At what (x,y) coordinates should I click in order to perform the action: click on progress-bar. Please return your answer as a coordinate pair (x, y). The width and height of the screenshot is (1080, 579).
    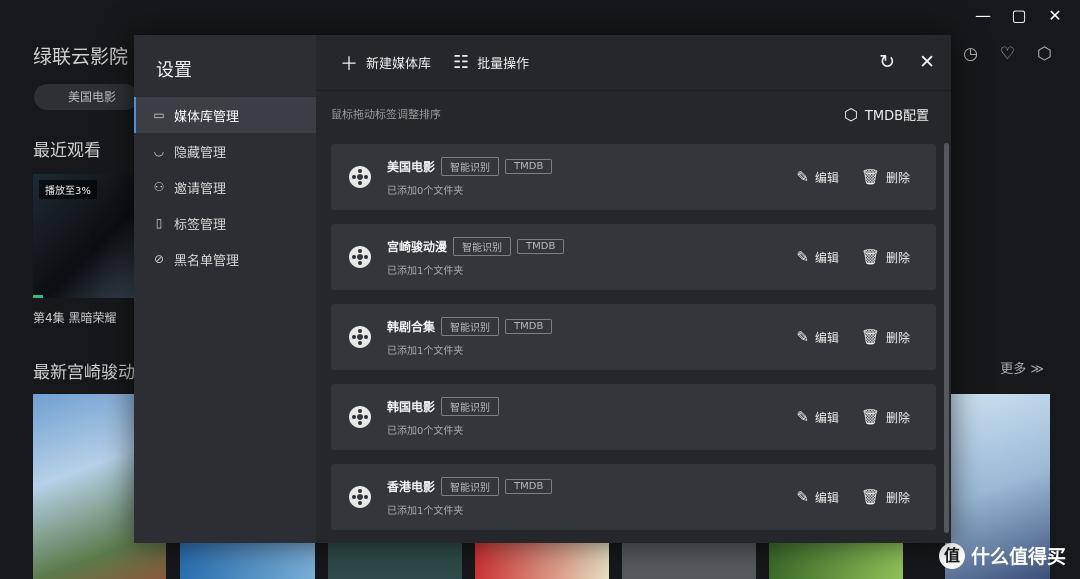
    Looking at the image, I should click on (38, 296).